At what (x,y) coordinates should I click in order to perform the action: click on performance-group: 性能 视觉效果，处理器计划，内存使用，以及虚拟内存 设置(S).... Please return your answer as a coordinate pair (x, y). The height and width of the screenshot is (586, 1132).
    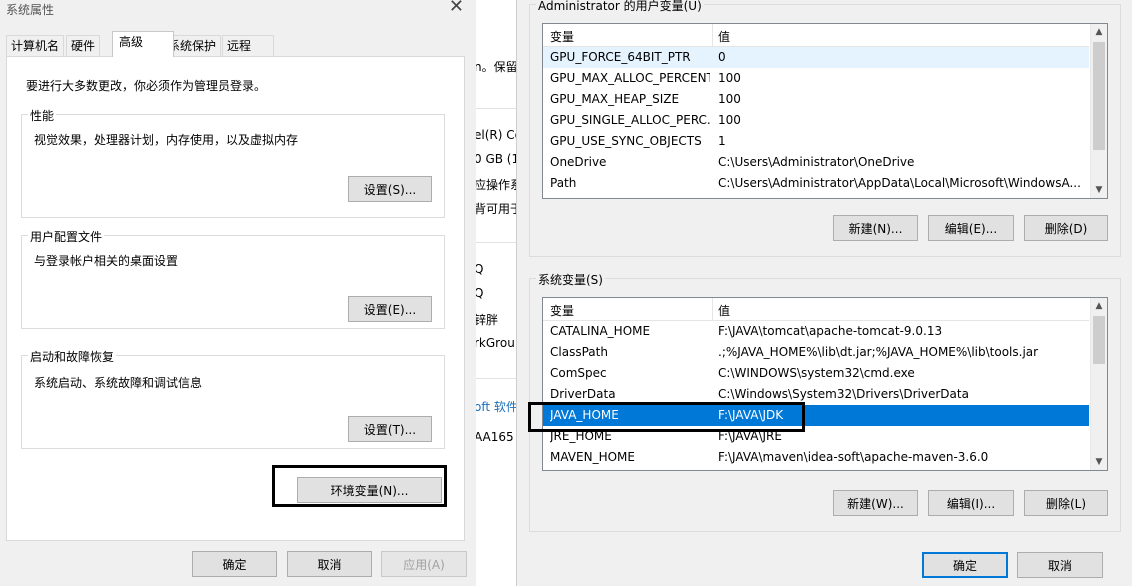
    Looking at the image, I should click on (233, 162).